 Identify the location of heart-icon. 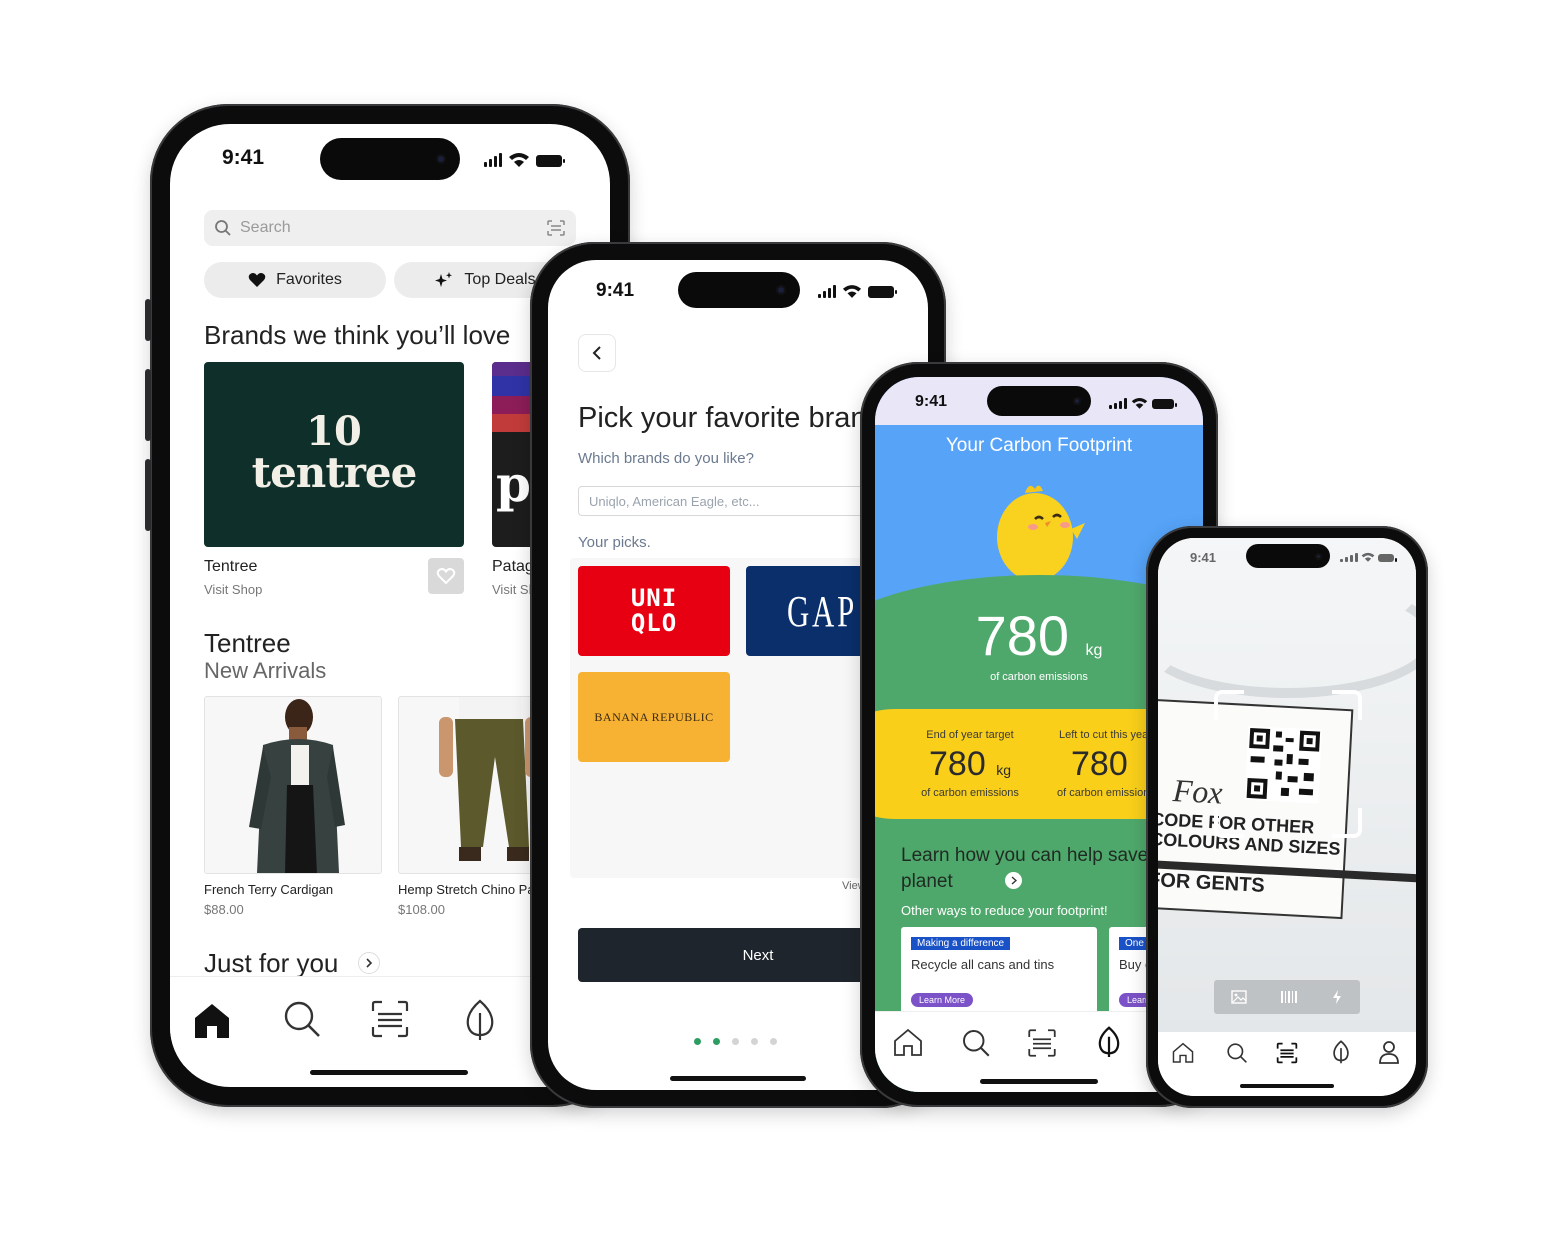
(257, 280).